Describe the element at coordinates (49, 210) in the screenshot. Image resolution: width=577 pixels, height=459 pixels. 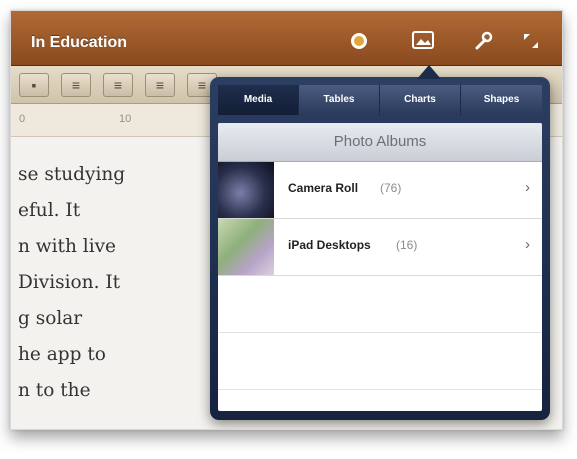
I see `text-line: eful. It` at that location.